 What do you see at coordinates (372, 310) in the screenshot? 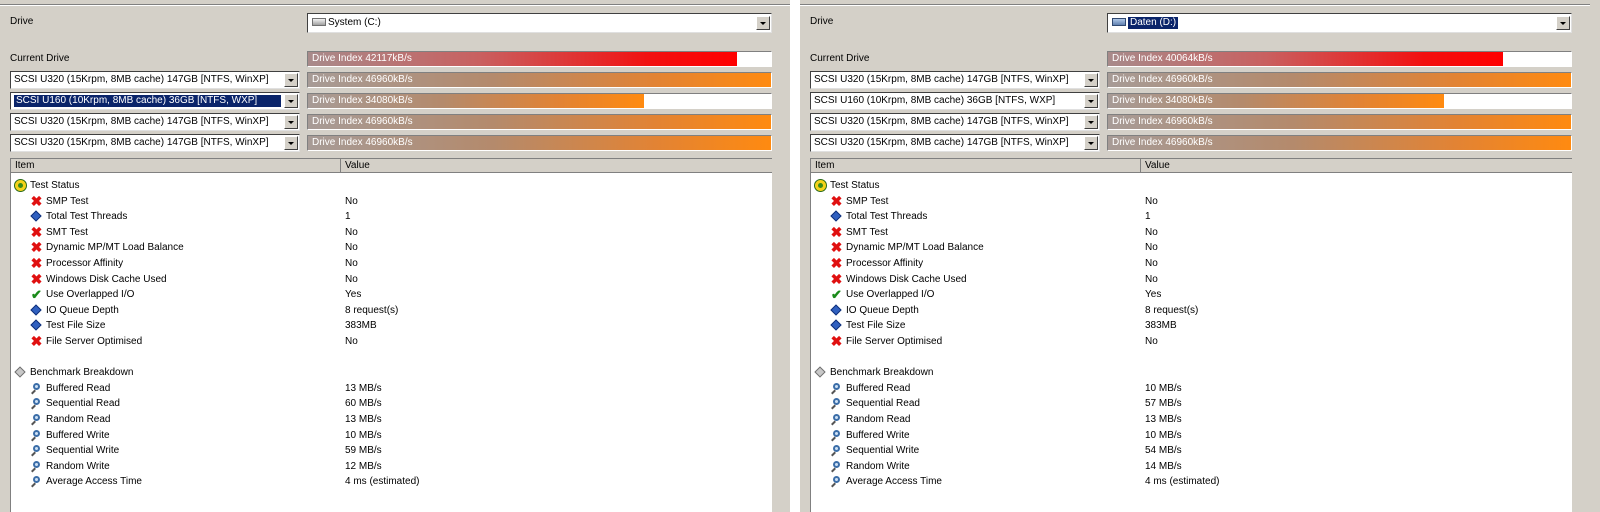
I see `item-value: 8 request(s)` at bounding box center [372, 310].